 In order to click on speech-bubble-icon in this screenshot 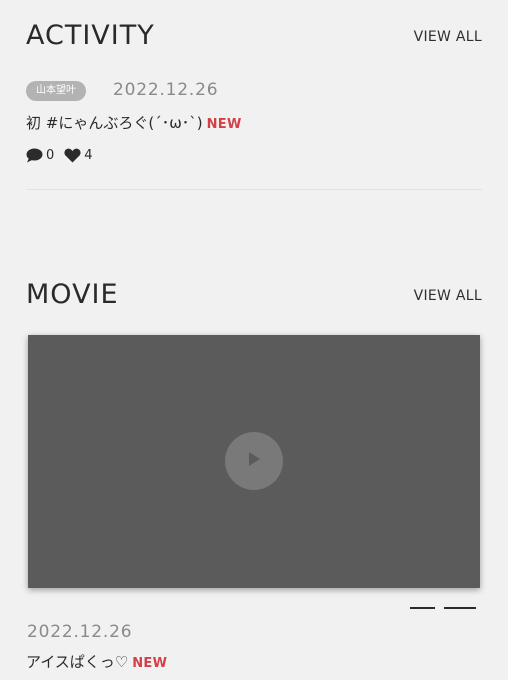, I will do `click(34, 155)`.